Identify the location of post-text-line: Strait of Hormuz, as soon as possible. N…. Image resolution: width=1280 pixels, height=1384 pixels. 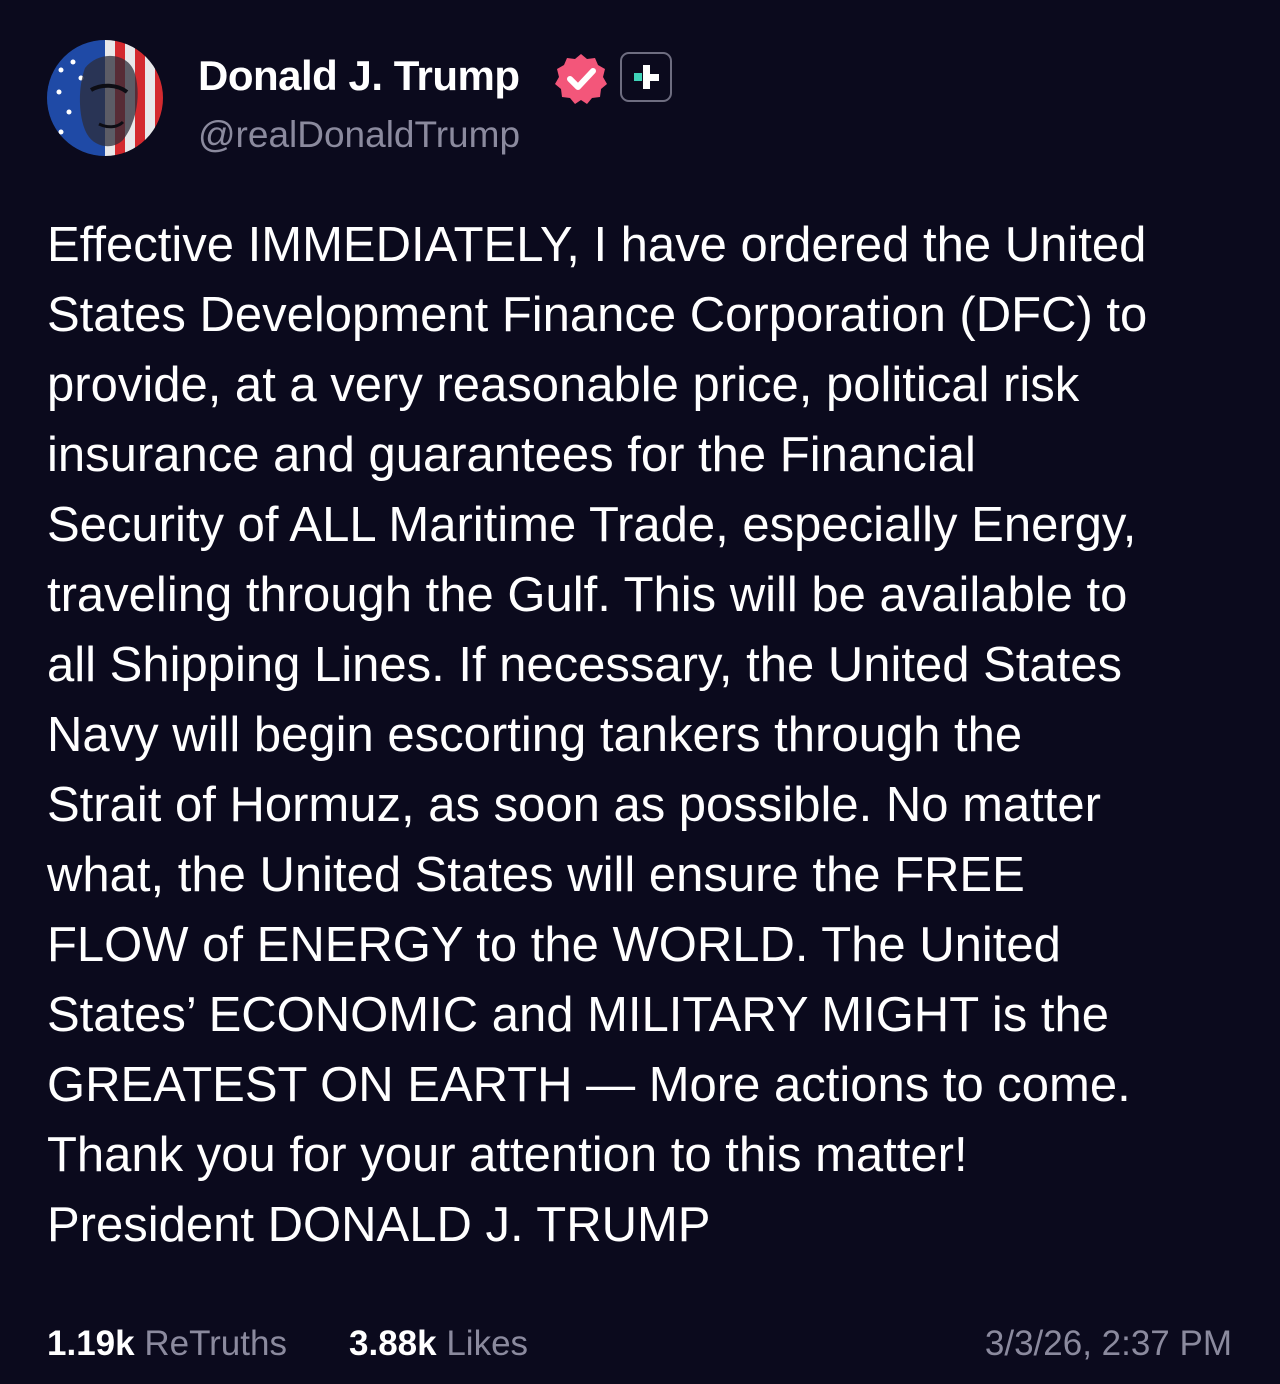
(574, 805).